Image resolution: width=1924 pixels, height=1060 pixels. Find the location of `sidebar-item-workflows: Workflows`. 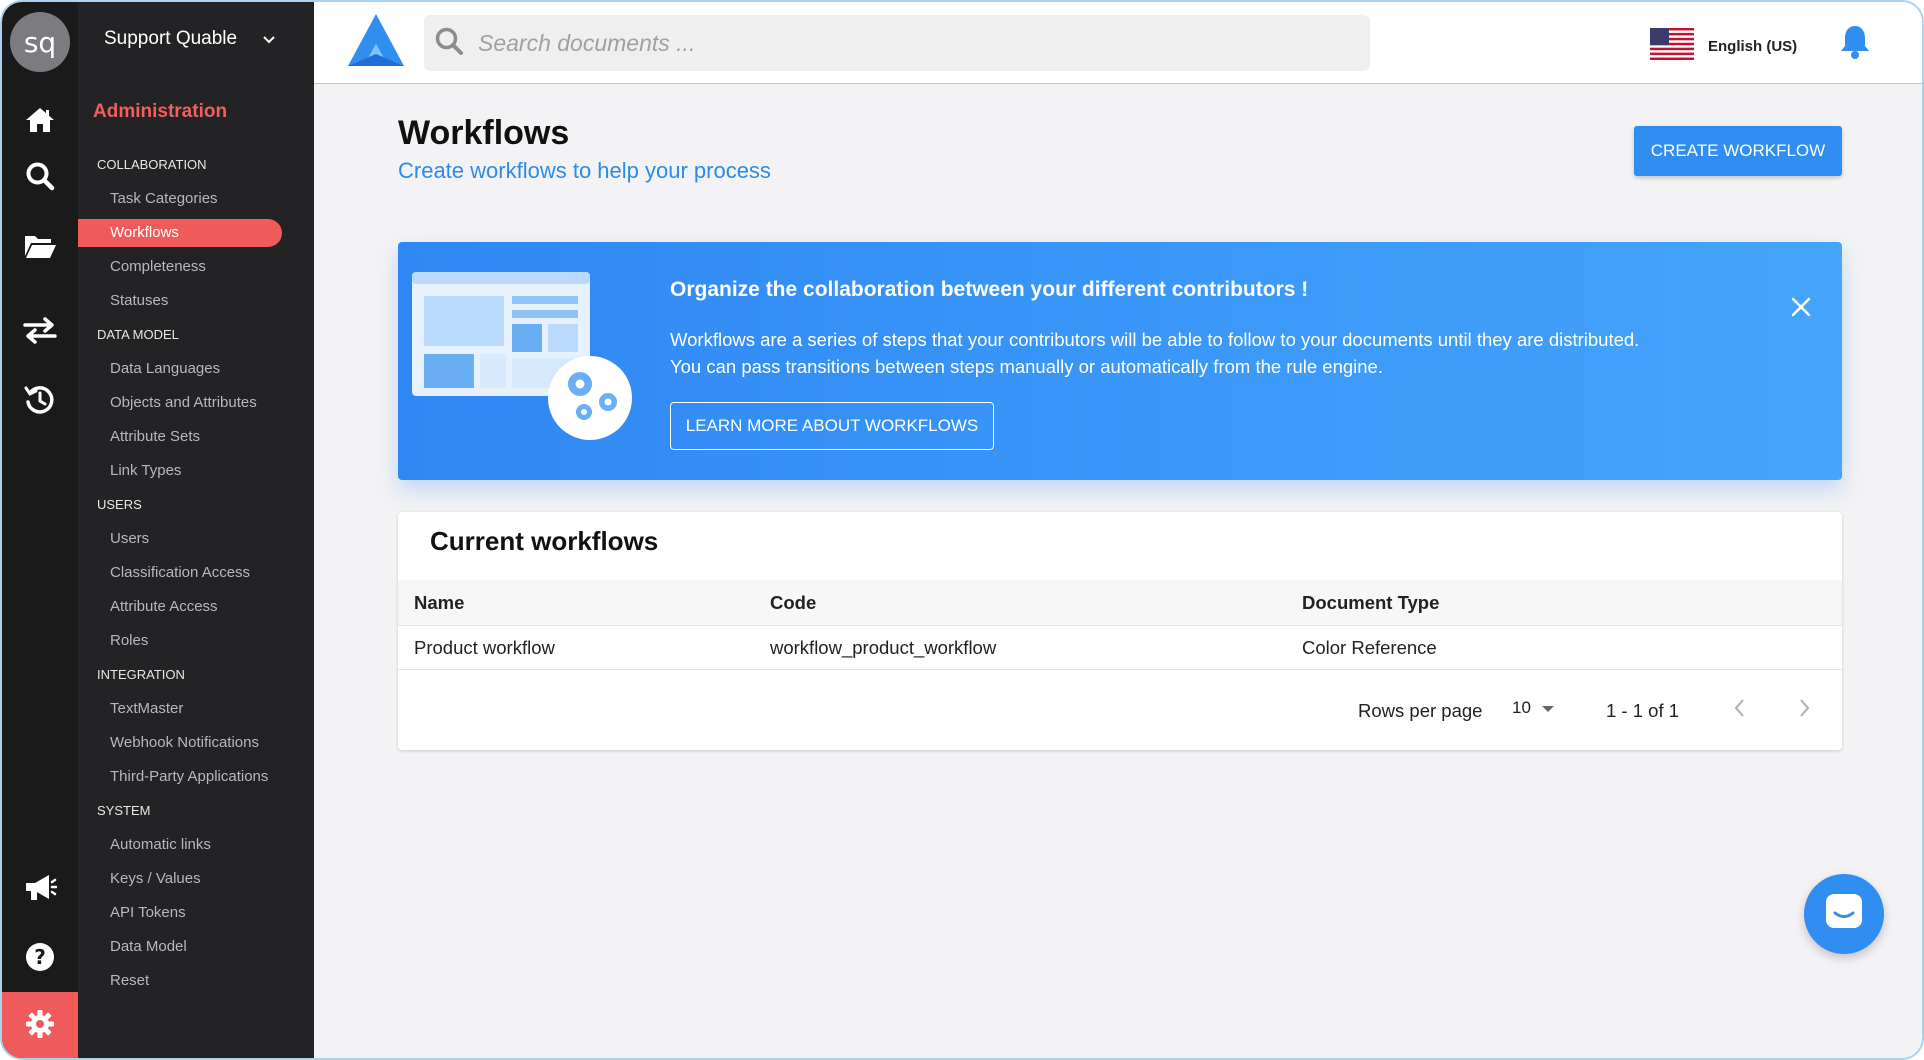

sidebar-item-workflows: Workflows is located at coordinates (180, 233).